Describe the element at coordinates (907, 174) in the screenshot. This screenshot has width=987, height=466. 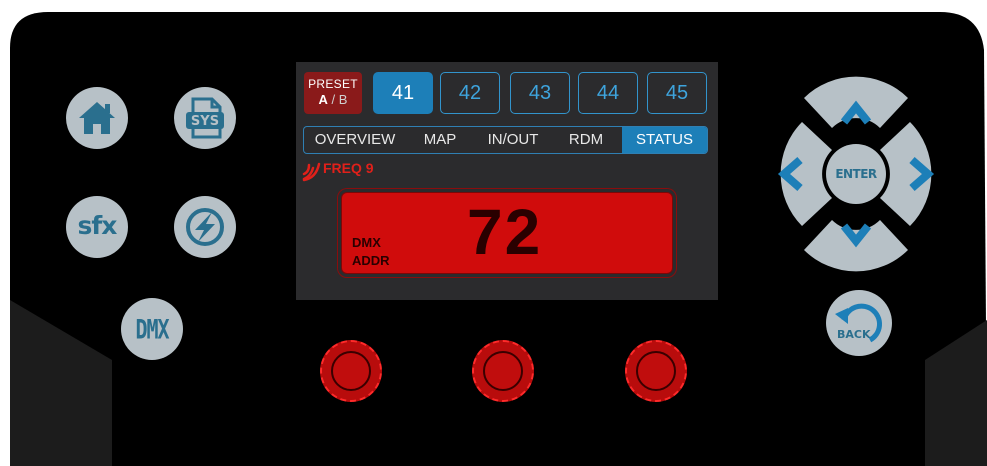
I see `nav-right-button` at that location.